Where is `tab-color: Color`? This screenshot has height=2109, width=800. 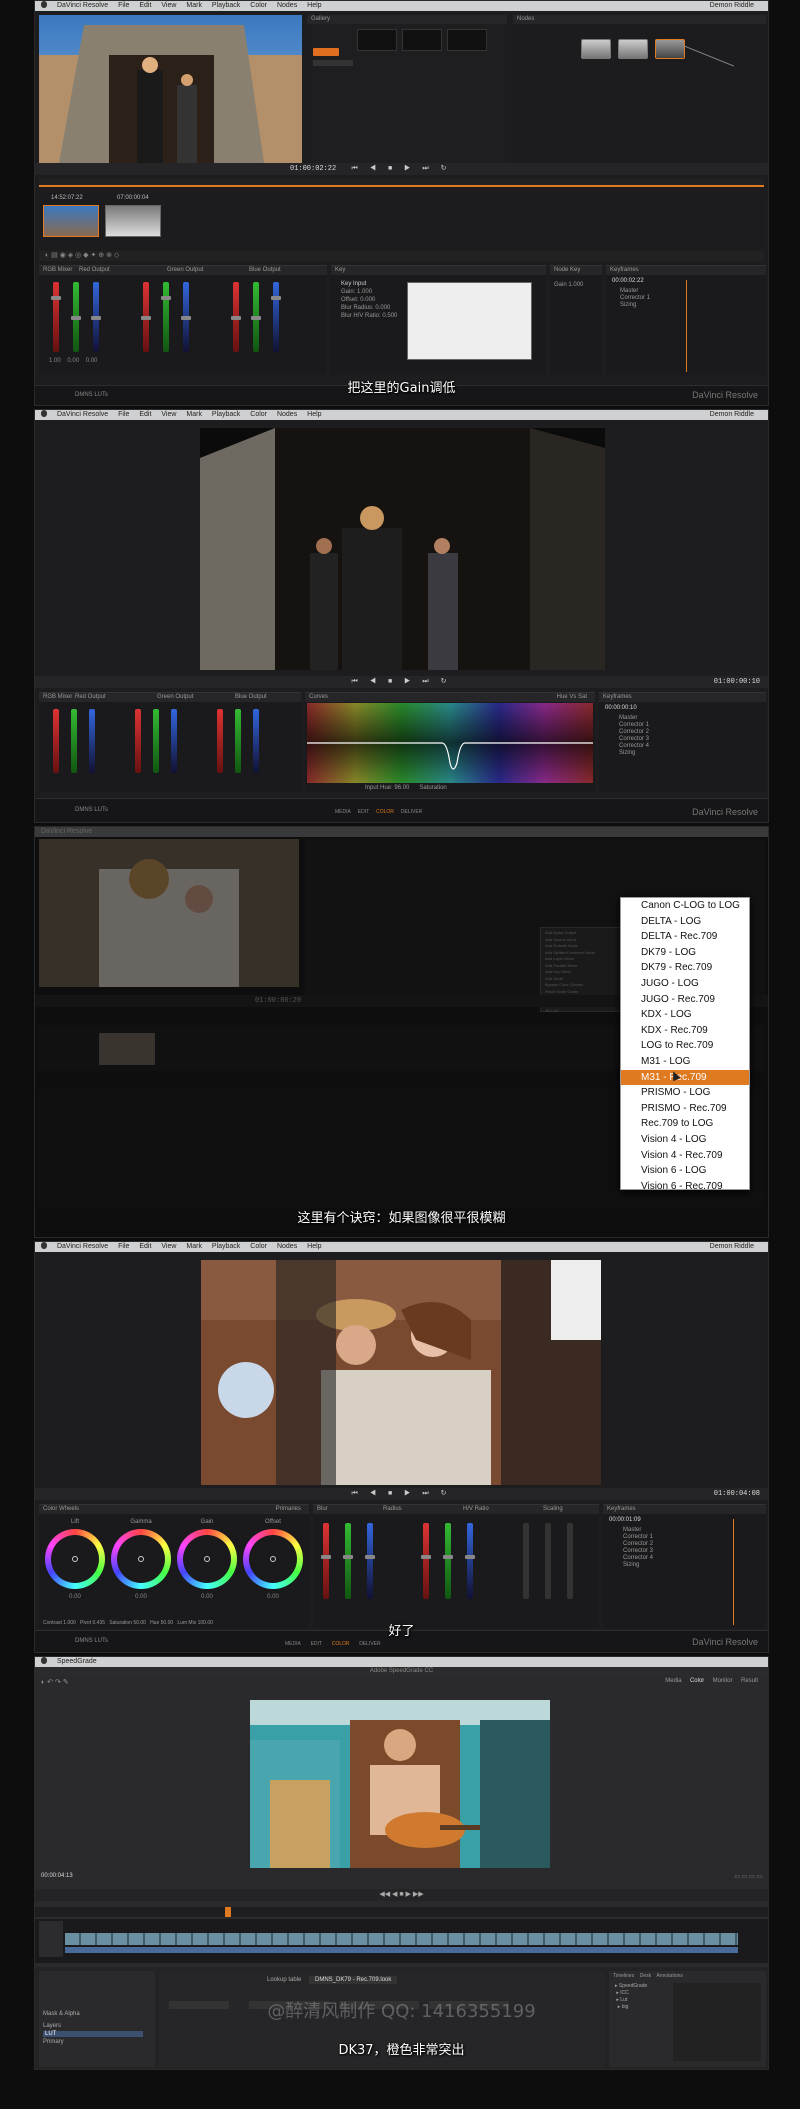
tab-color: Color is located at coordinates (697, 1681).